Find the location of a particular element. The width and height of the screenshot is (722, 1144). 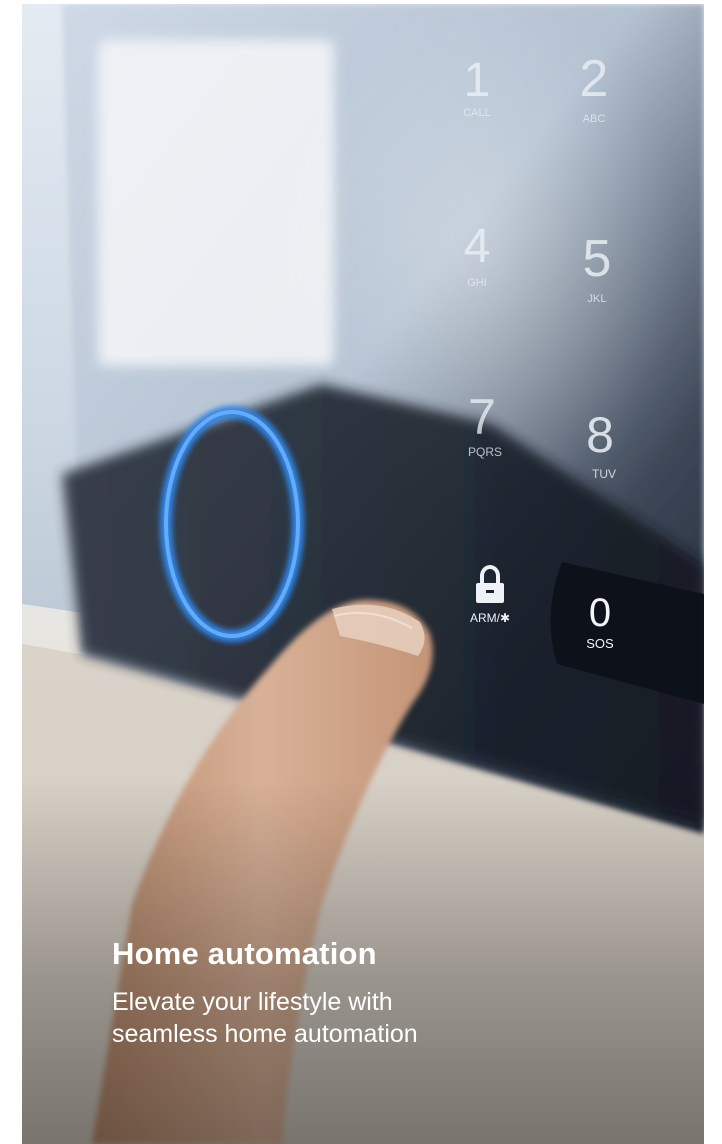

card-subtitle-line-2: seamless home automation is located at coordinates (265, 1034).